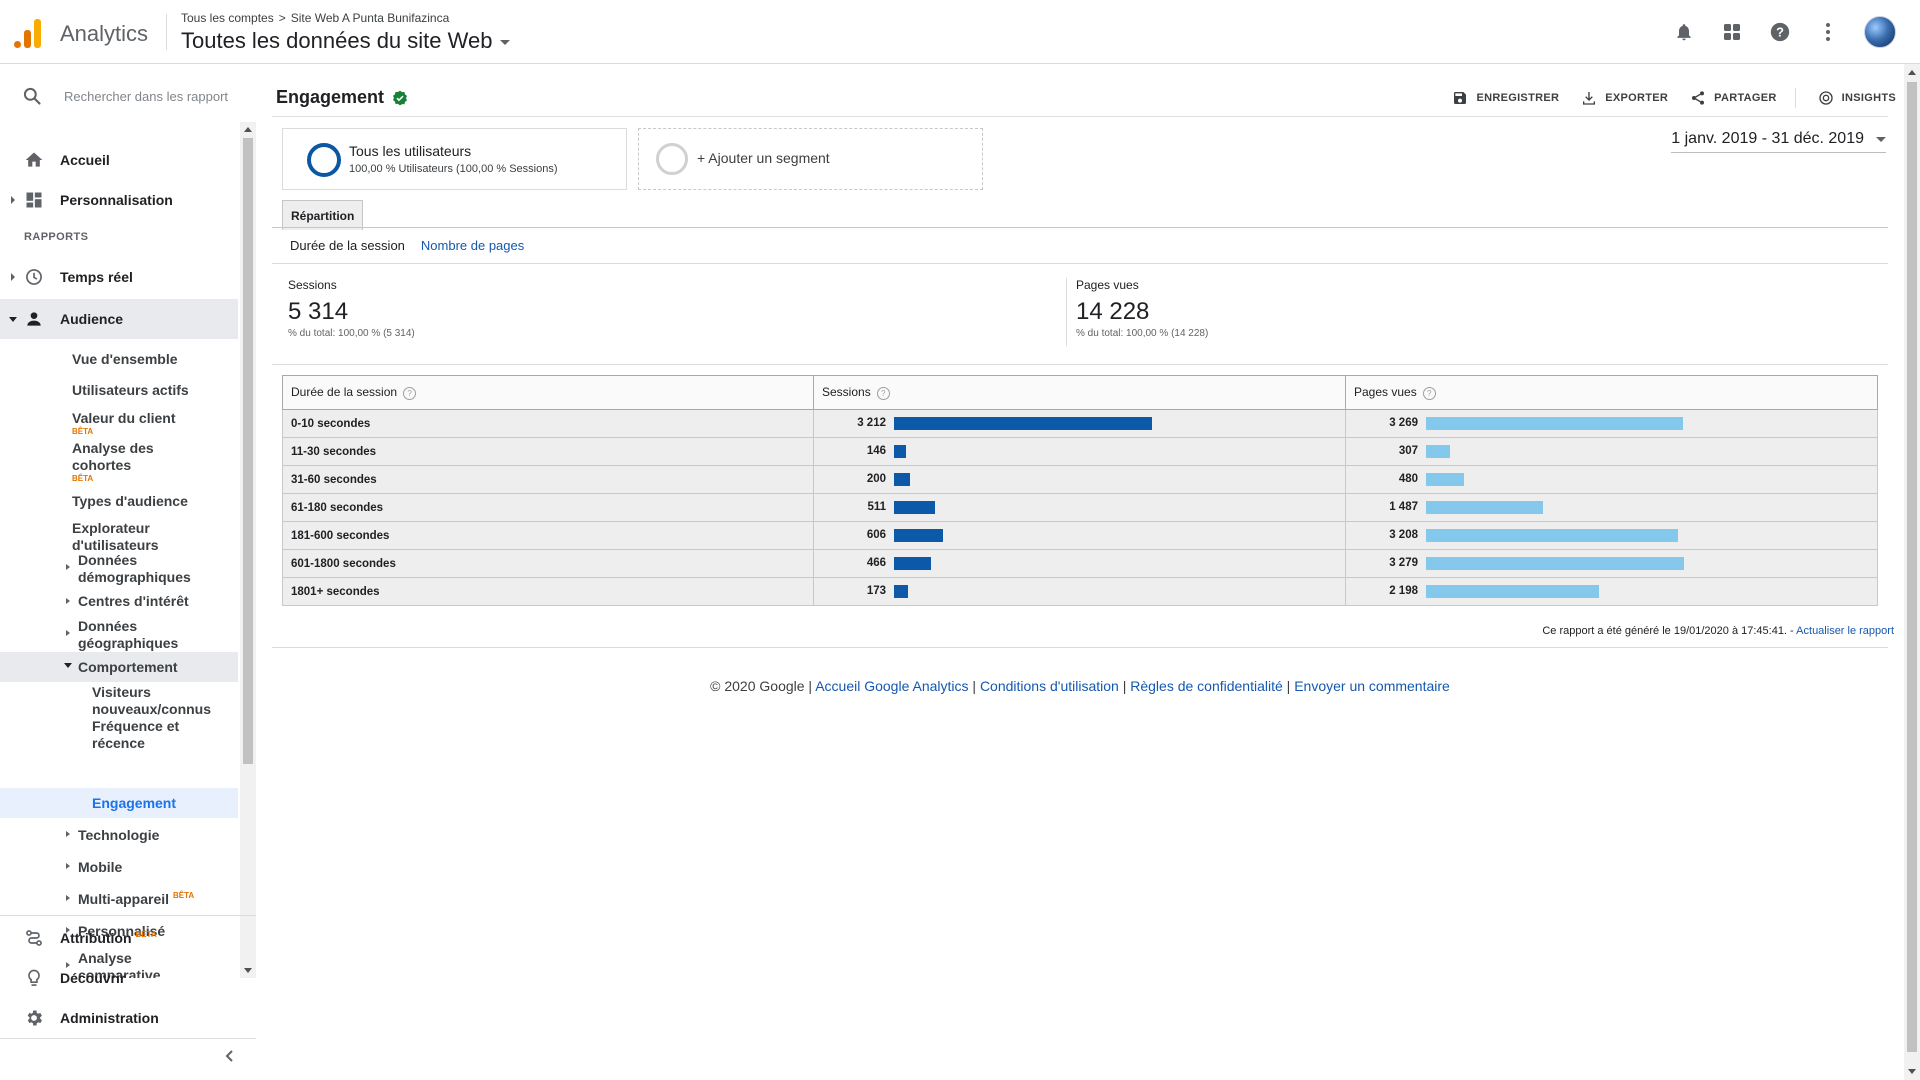 This screenshot has height=1080, width=1920. What do you see at coordinates (119, 160) in the screenshot?
I see `sidebar-item-home: Accueil` at bounding box center [119, 160].